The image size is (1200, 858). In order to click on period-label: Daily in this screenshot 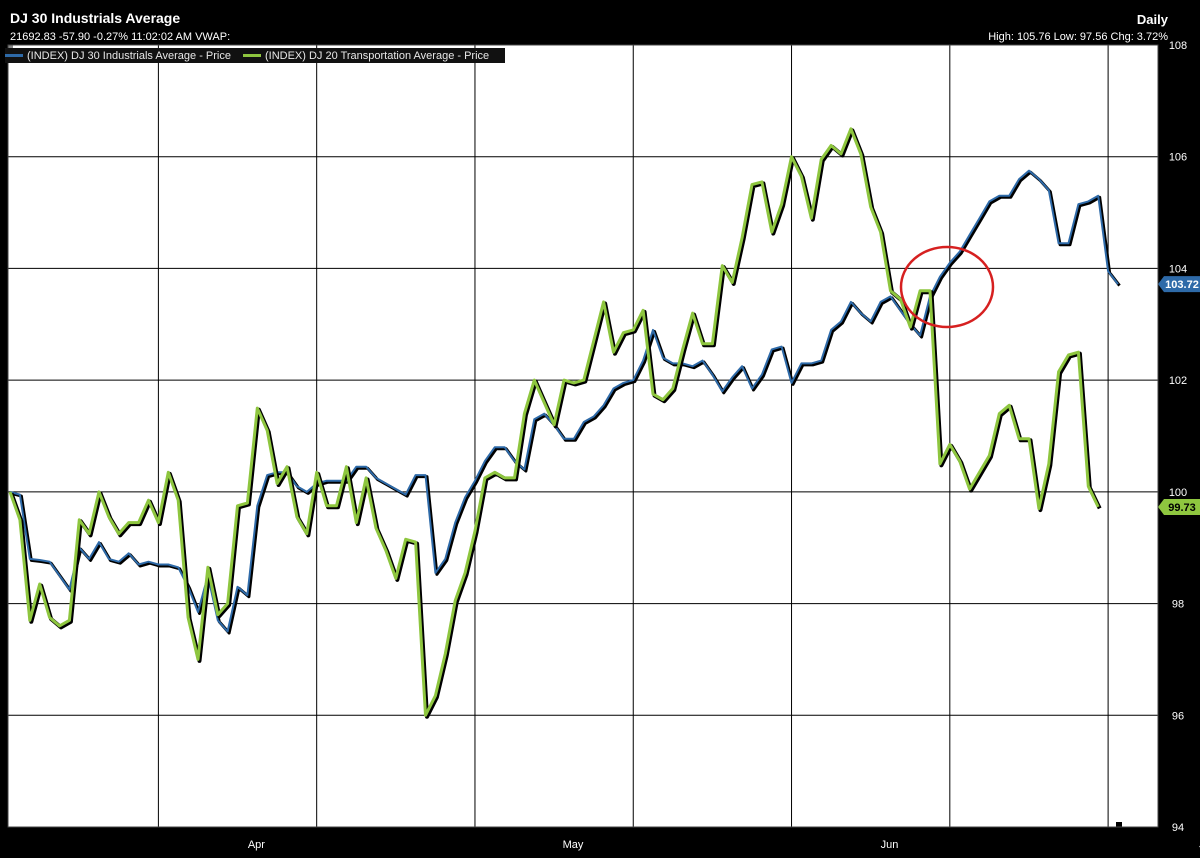, I will do `click(1152, 19)`.